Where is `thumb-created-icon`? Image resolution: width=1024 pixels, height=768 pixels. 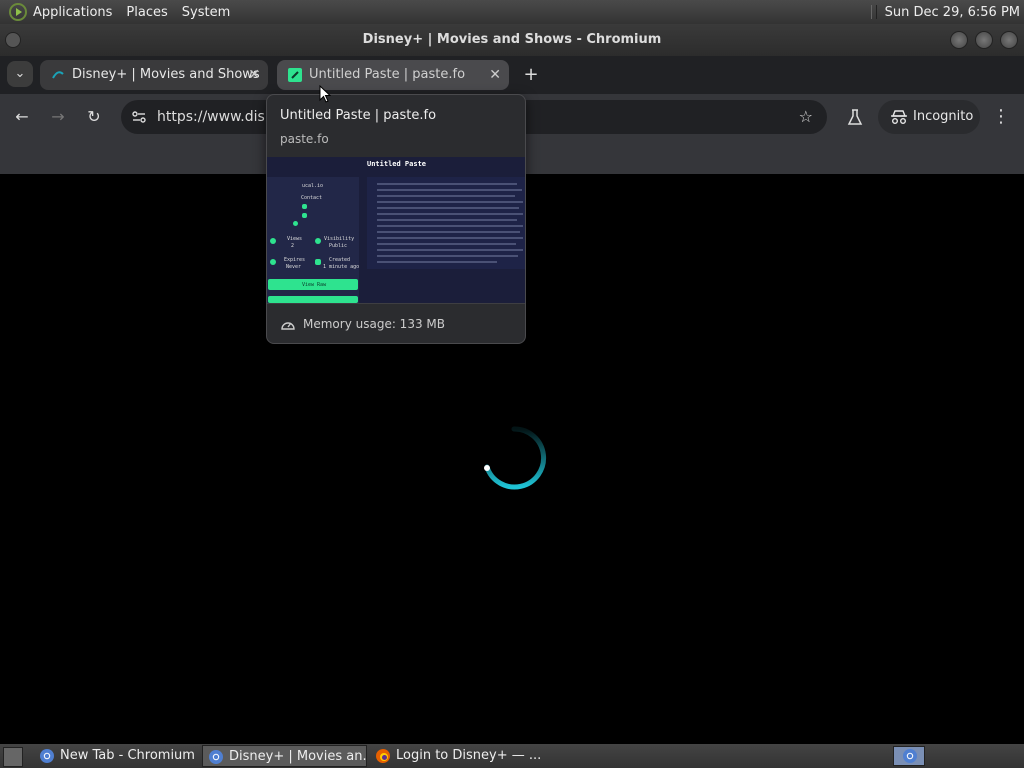
thumb-created-icon is located at coordinates (318, 262).